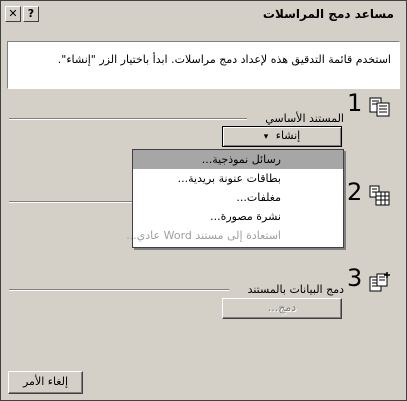  I want to click on close-button: ✕, so click(13, 14).